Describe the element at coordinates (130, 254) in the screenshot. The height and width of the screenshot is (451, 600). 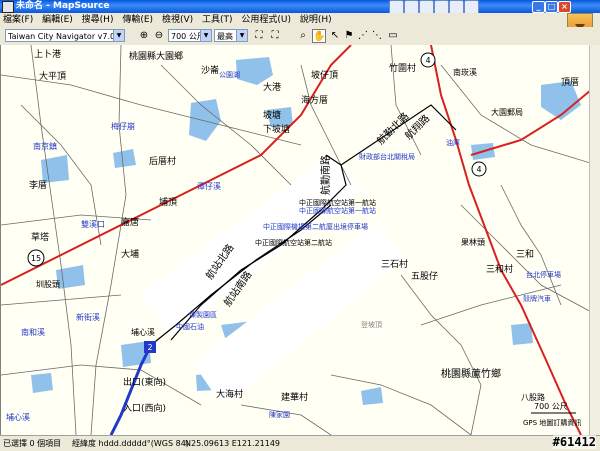
I see `label-dacun: 大埔` at that location.